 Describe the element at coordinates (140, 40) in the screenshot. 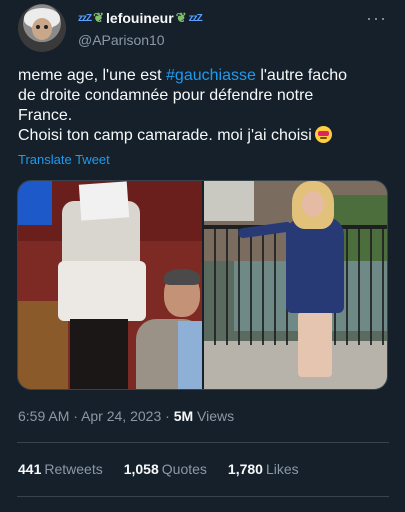

I see `author-handle: @AParison10` at that location.